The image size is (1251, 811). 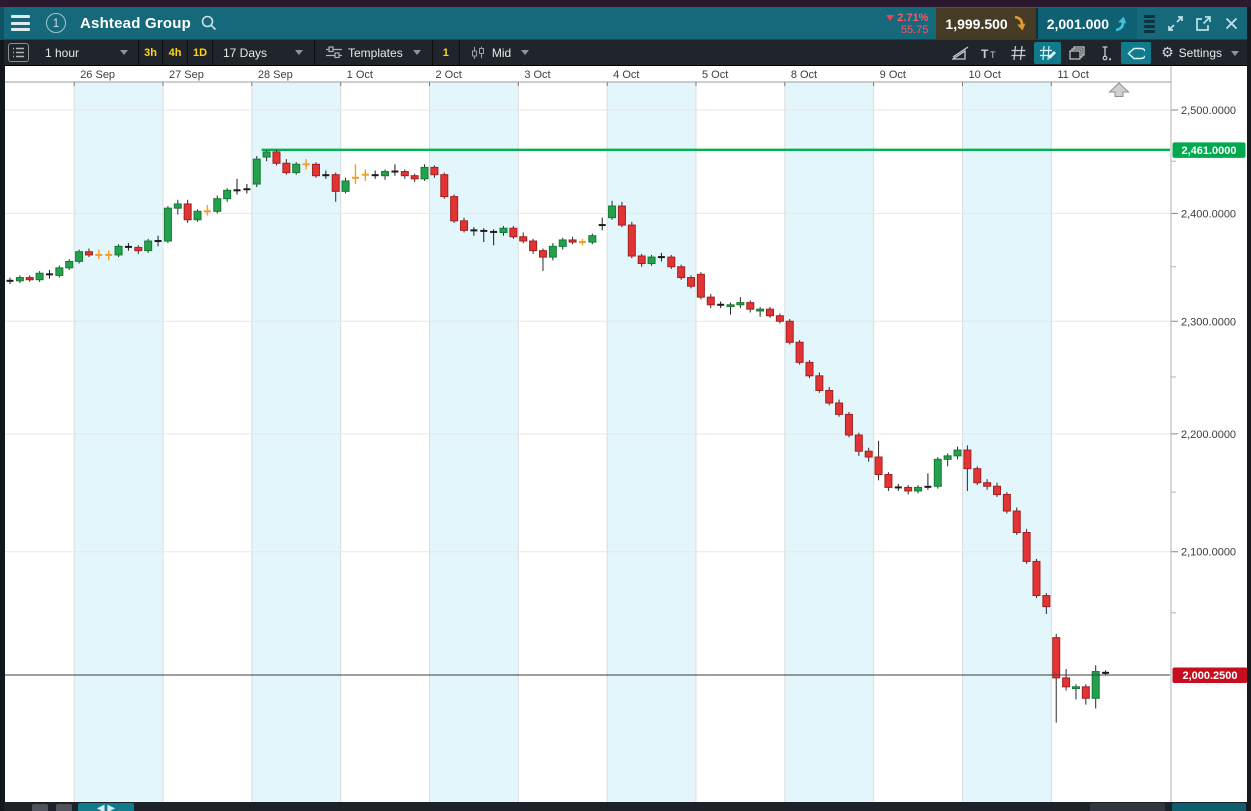 What do you see at coordinates (1119, 89) in the screenshot?
I see `scroll-to-latest-button` at bounding box center [1119, 89].